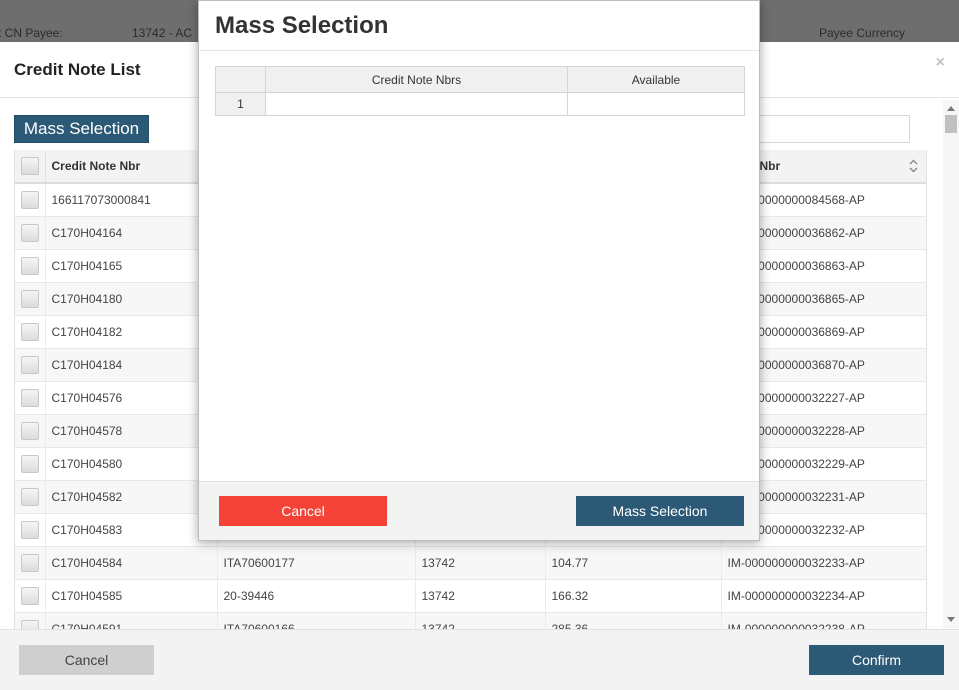 The image size is (959, 690). What do you see at coordinates (479, 510) in the screenshot?
I see `mass-selection-footer: Cancel Mass Selection` at bounding box center [479, 510].